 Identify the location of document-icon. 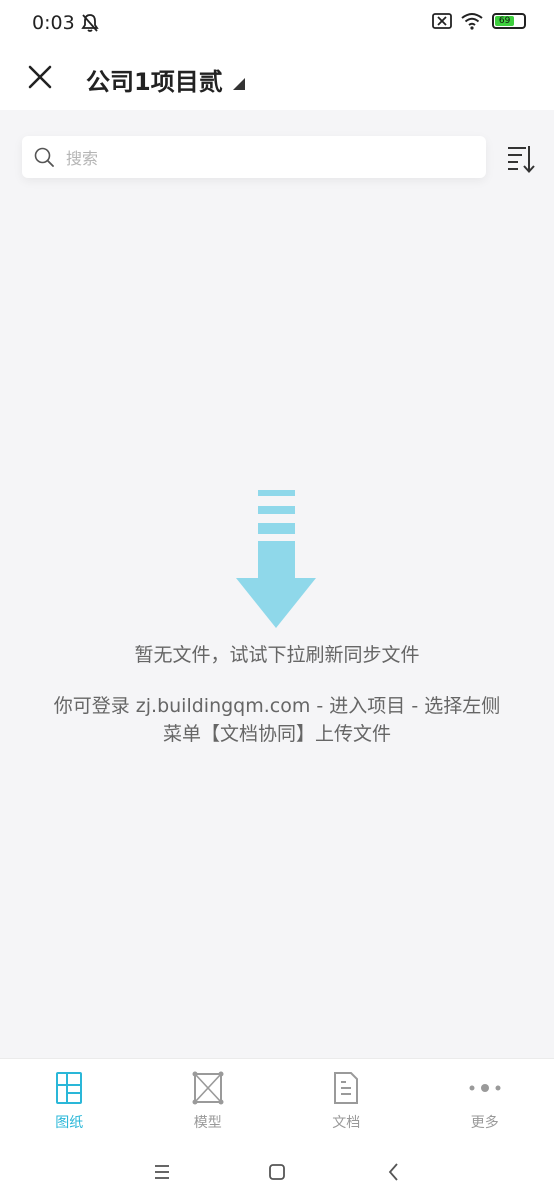
(346, 1088).